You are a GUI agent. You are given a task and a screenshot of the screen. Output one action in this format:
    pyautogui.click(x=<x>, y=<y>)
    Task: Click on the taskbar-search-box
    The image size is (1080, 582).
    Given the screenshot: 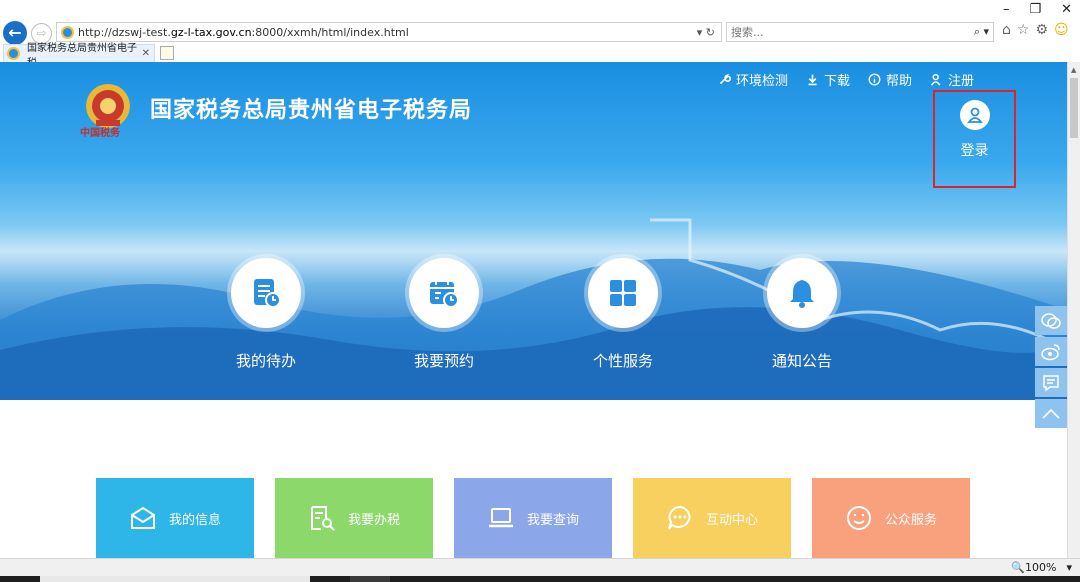 What is the action you would take?
    pyautogui.click(x=175, y=579)
    